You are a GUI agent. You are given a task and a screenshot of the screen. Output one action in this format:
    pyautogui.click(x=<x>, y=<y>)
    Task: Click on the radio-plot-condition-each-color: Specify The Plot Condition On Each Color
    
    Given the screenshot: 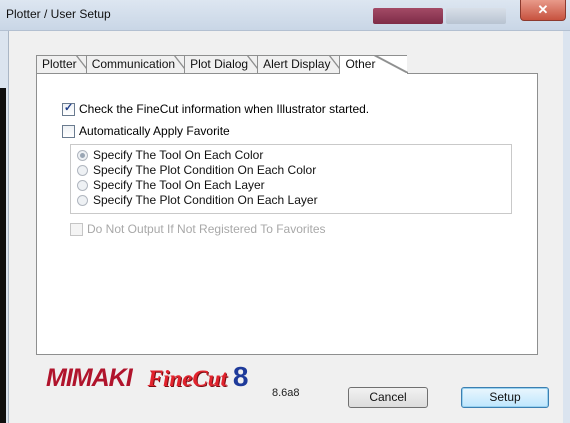 What is the action you would take?
    pyautogui.click(x=196, y=170)
    